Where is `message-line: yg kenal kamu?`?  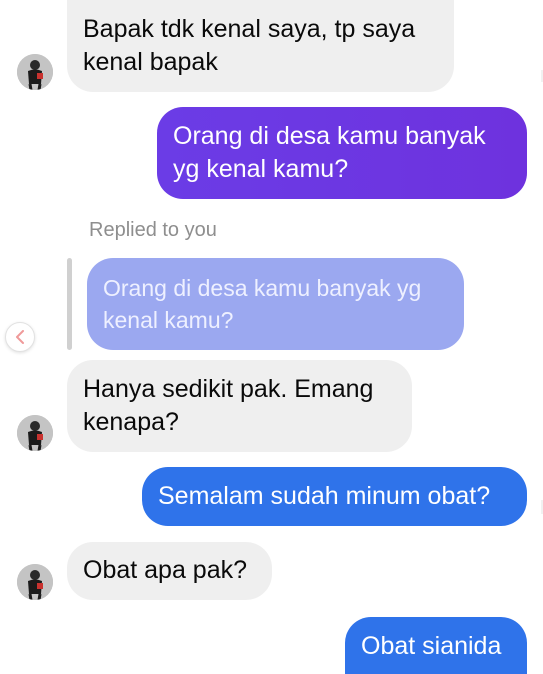 message-line: yg kenal kamu? is located at coordinates (261, 169).